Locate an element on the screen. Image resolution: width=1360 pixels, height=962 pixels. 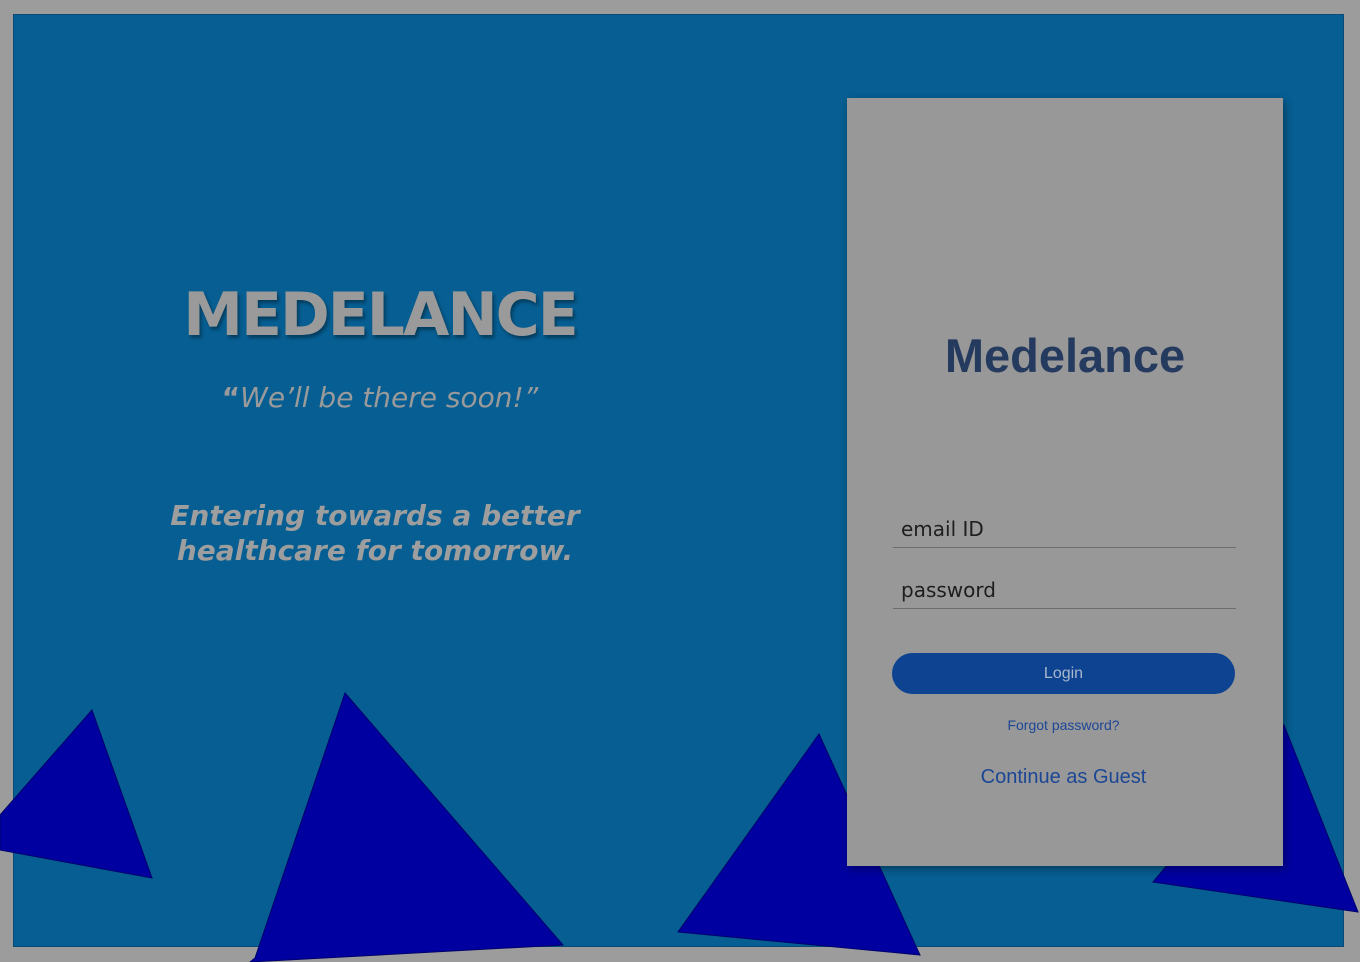
email-field is located at coordinates (1064, 529).